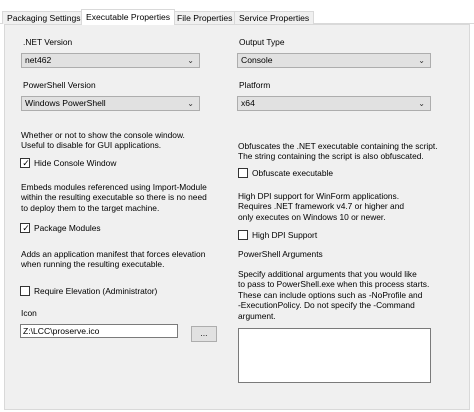 The image size is (474, 412). Describe the element at coordinates (262, 42) in the screenshot. I see `output-type-label: Output Type` at that location.